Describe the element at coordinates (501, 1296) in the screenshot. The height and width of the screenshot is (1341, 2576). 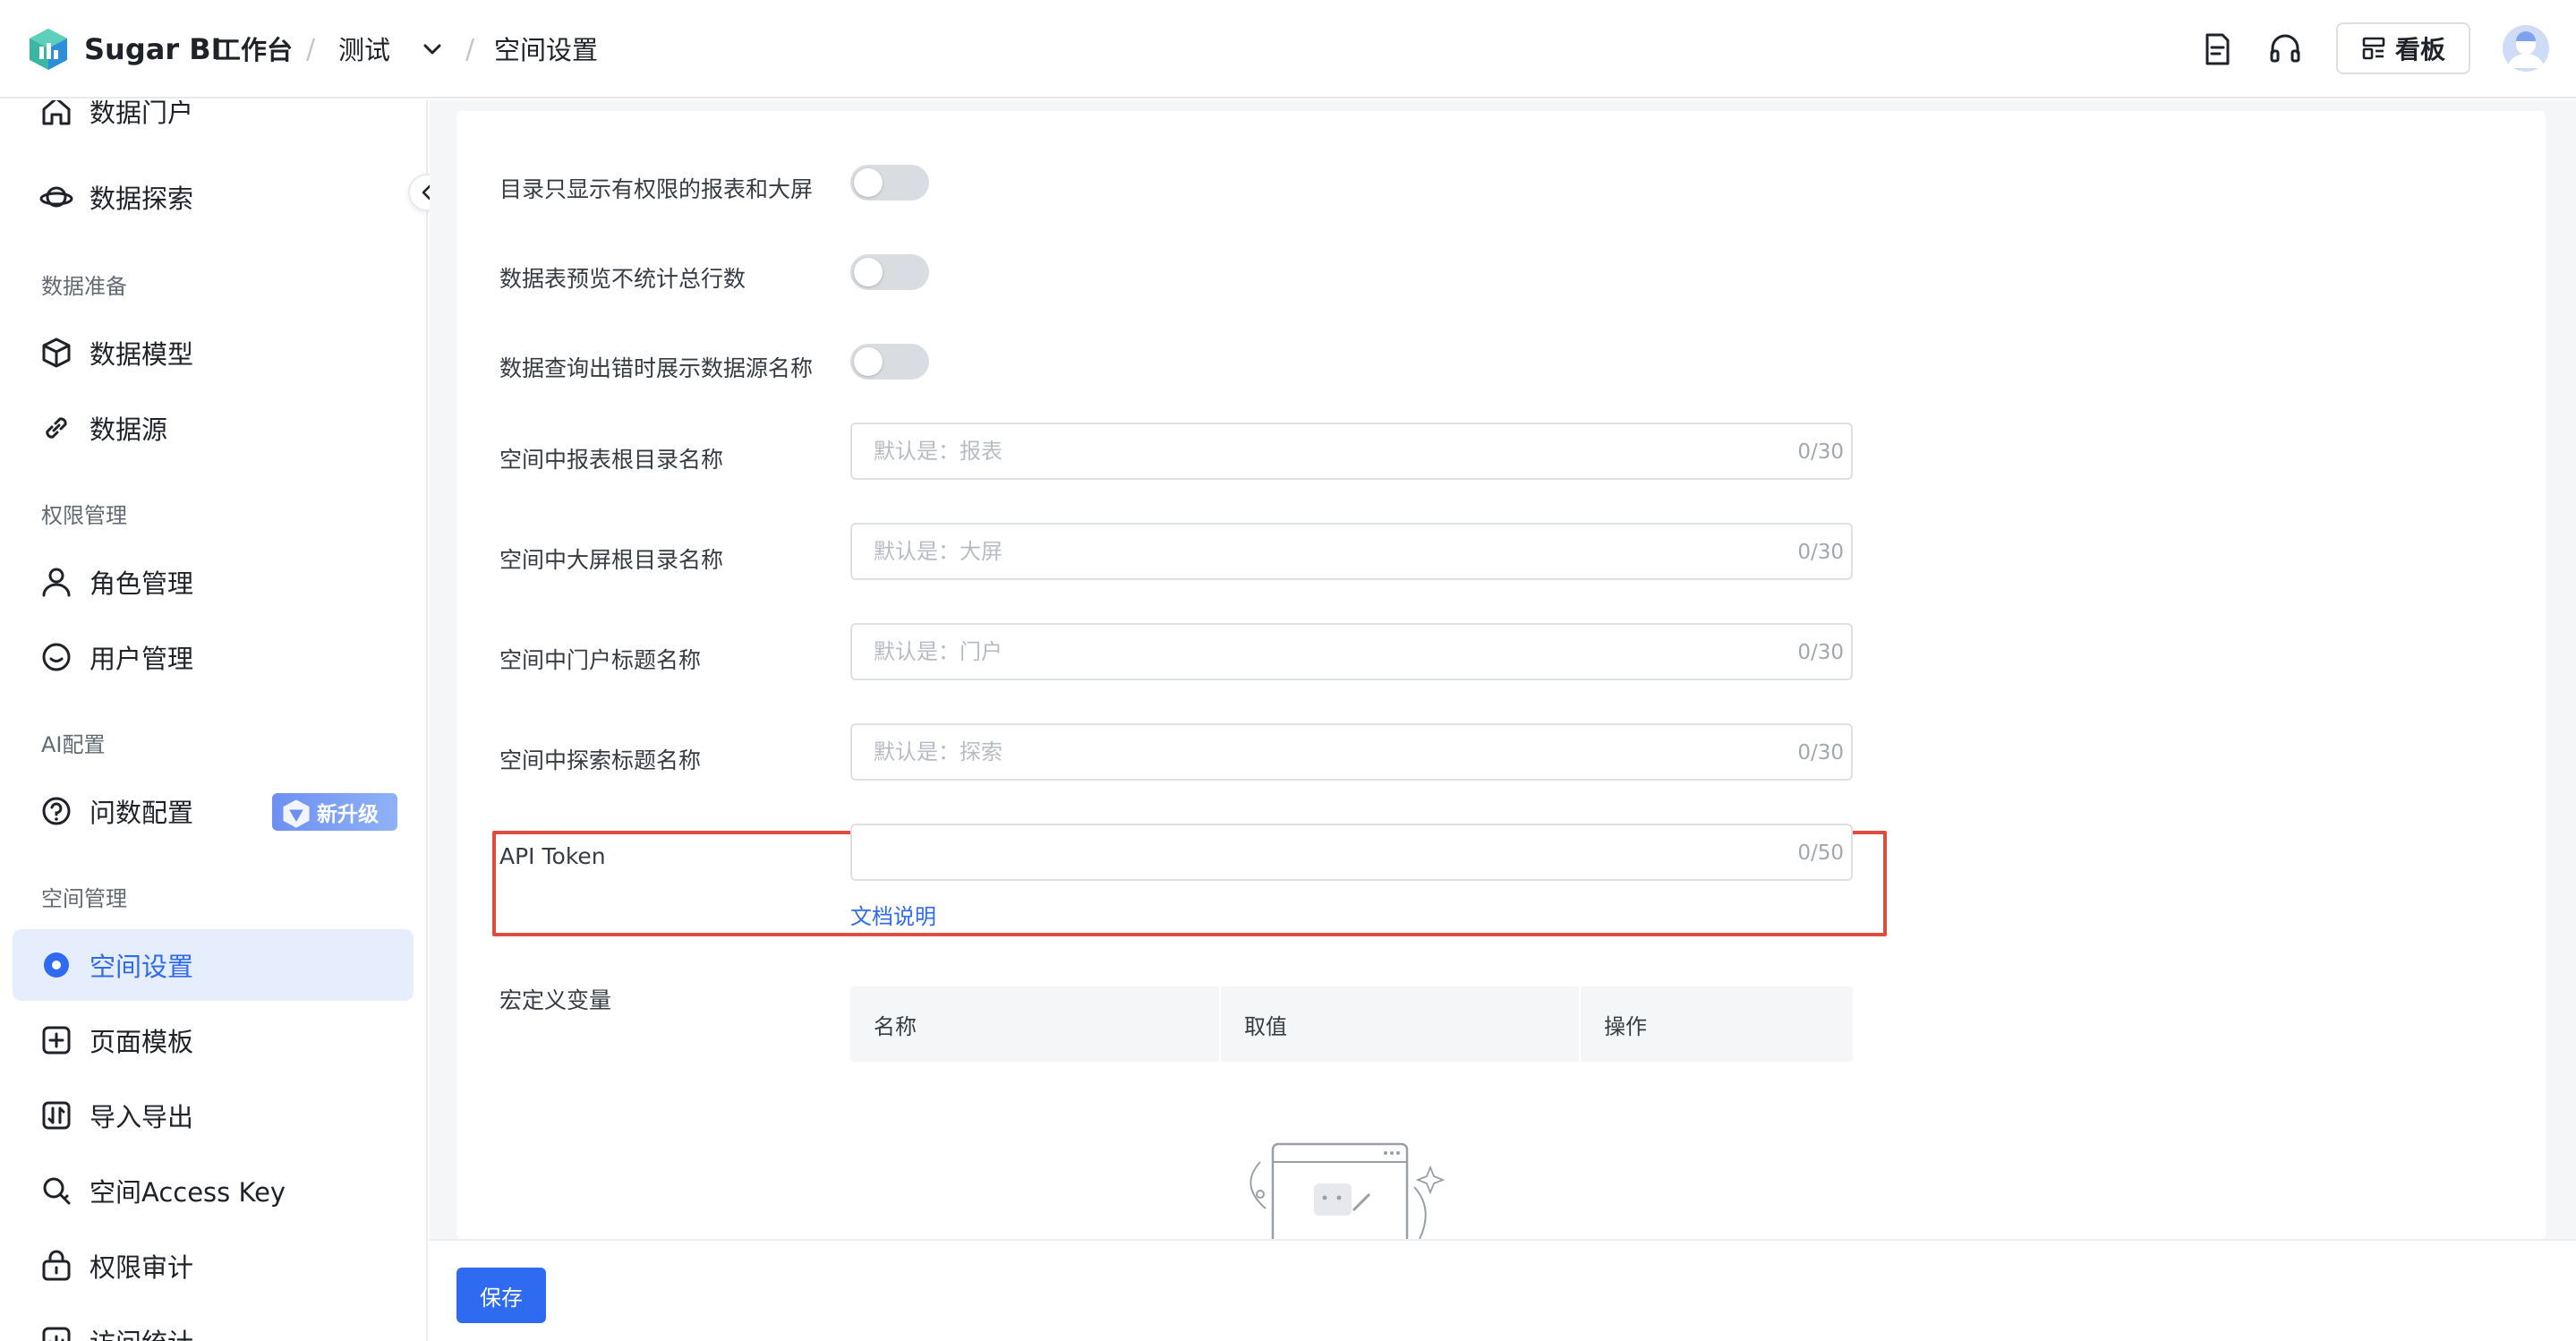
I see `save-button: 保存` at that location.